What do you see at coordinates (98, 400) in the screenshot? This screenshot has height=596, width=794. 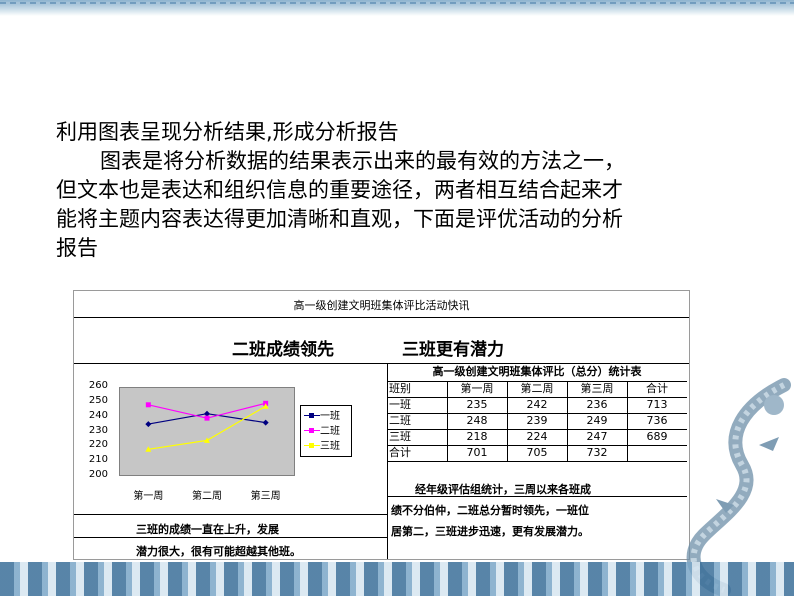 I see `y-tick-label: 250` at bounding box center [98, 400].